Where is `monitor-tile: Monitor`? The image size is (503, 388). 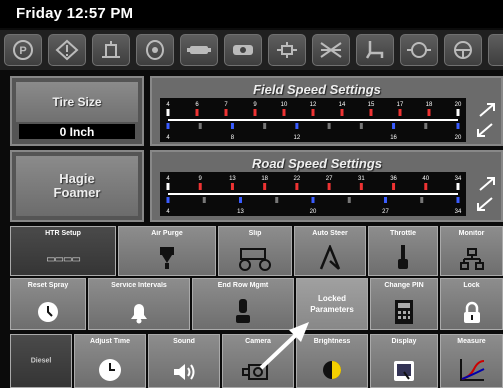
monitor-tile: Monitor is located at coordinates (471, 251).